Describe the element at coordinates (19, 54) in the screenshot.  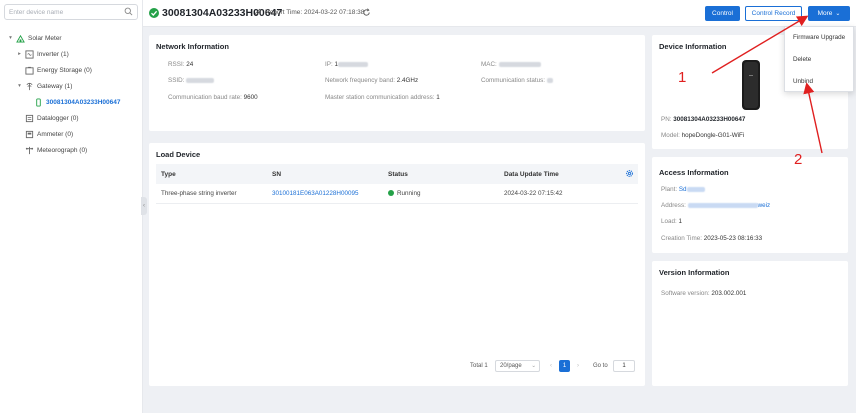
I see `chevron-right-icon: ▸` at that location.